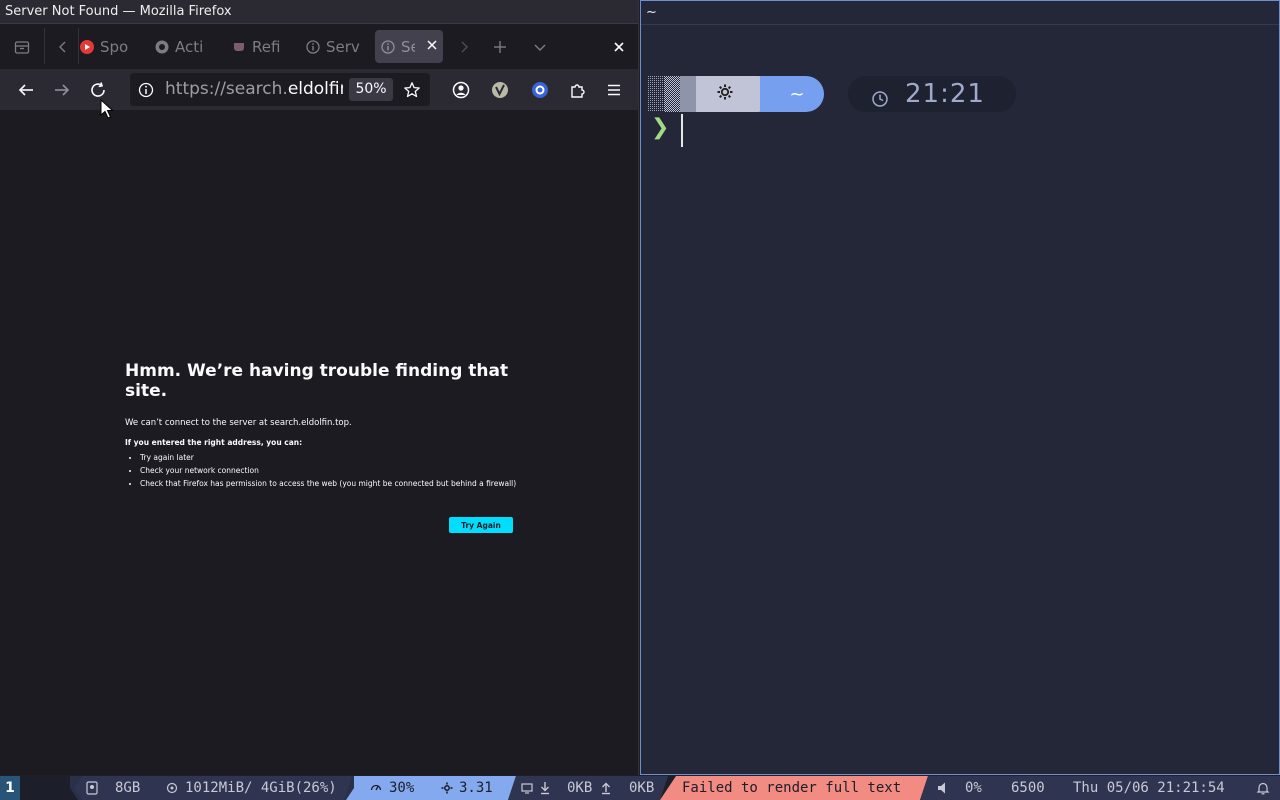 Image resolution: width=1280 pixels, height=800 pixels. I want to click on tab-label: Serv, so click(343, 46).